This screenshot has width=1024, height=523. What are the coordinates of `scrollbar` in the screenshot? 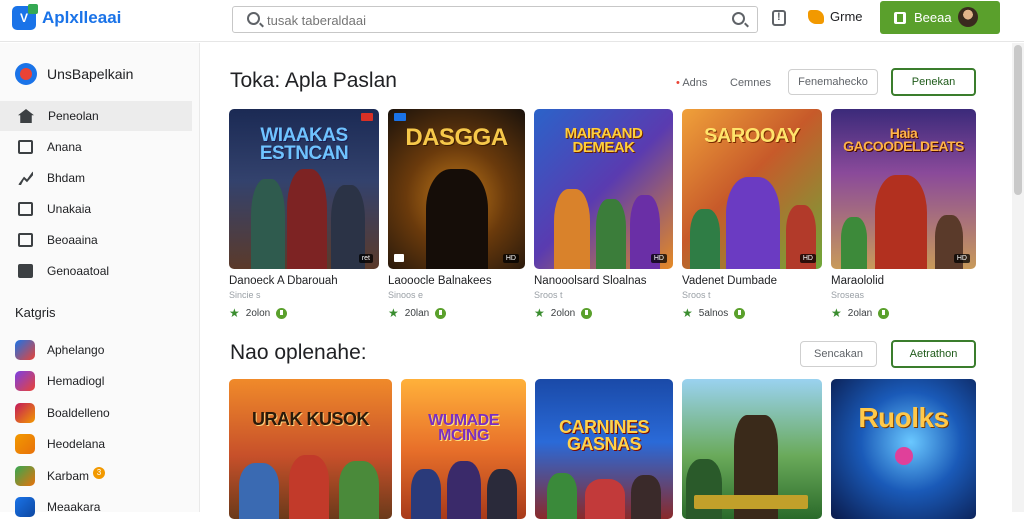 It's located at (1018, 277).